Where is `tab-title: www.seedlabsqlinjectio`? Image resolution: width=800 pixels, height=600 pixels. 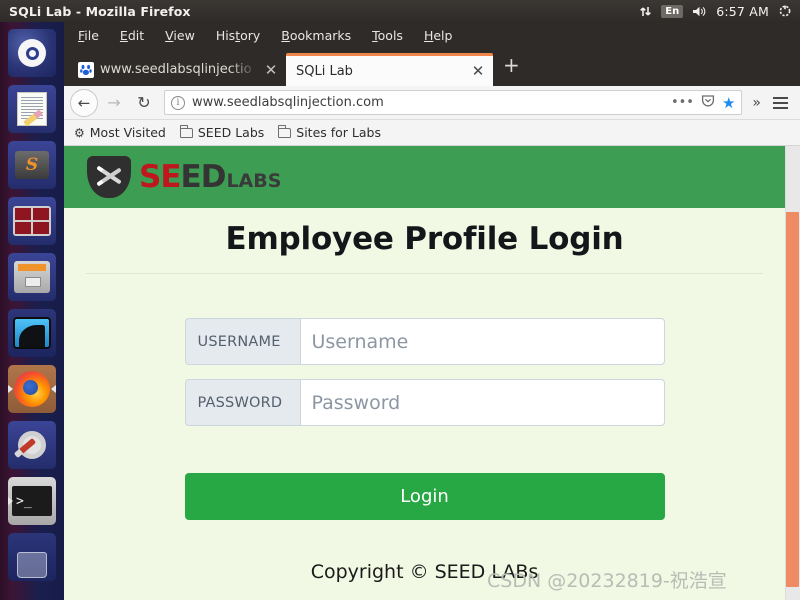
tab-title: www.seedlabsqlinjectio is located at coordinates (176, 69).